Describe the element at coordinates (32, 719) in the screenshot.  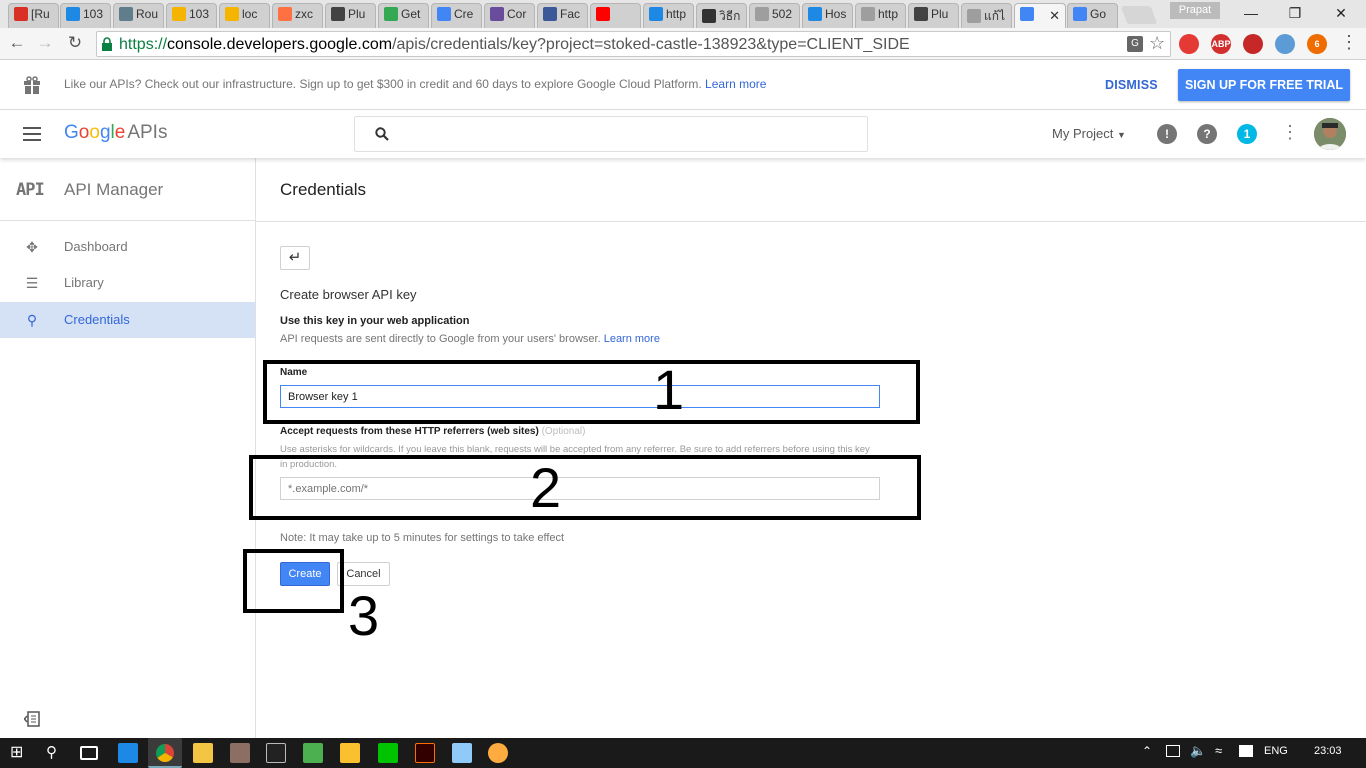
I see `collapse-sidebar-icon` at that location.